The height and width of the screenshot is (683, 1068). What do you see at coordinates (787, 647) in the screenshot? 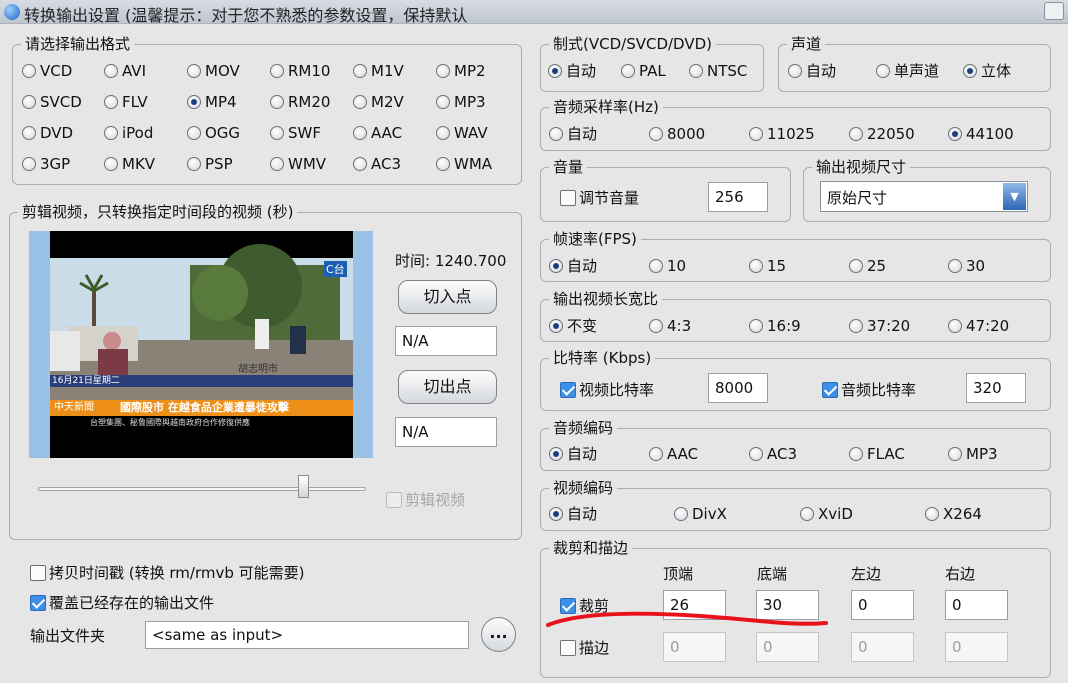
I see `pad-bottom-field: 0` at bounding box center [787, 647].